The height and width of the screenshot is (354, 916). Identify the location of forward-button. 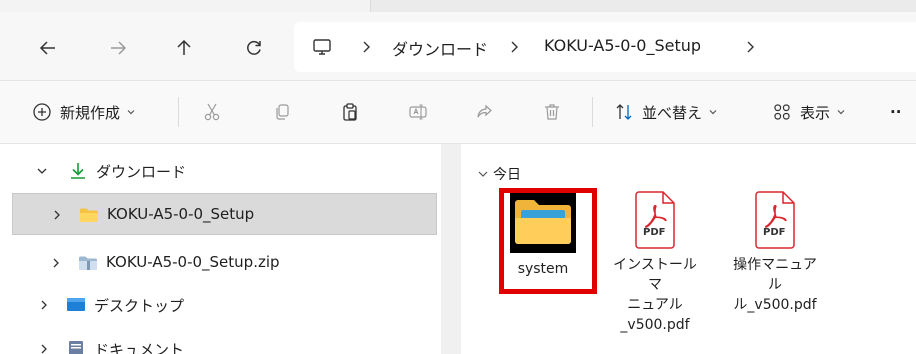
(118, 48).